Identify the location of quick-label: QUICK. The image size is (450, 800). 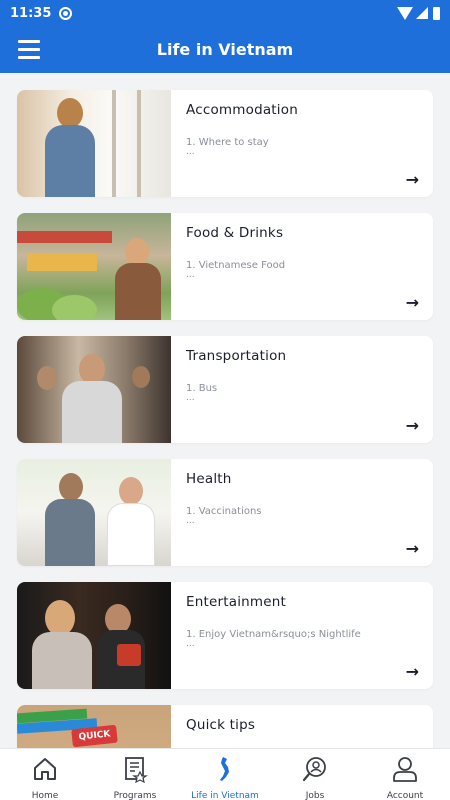
(94, 736).